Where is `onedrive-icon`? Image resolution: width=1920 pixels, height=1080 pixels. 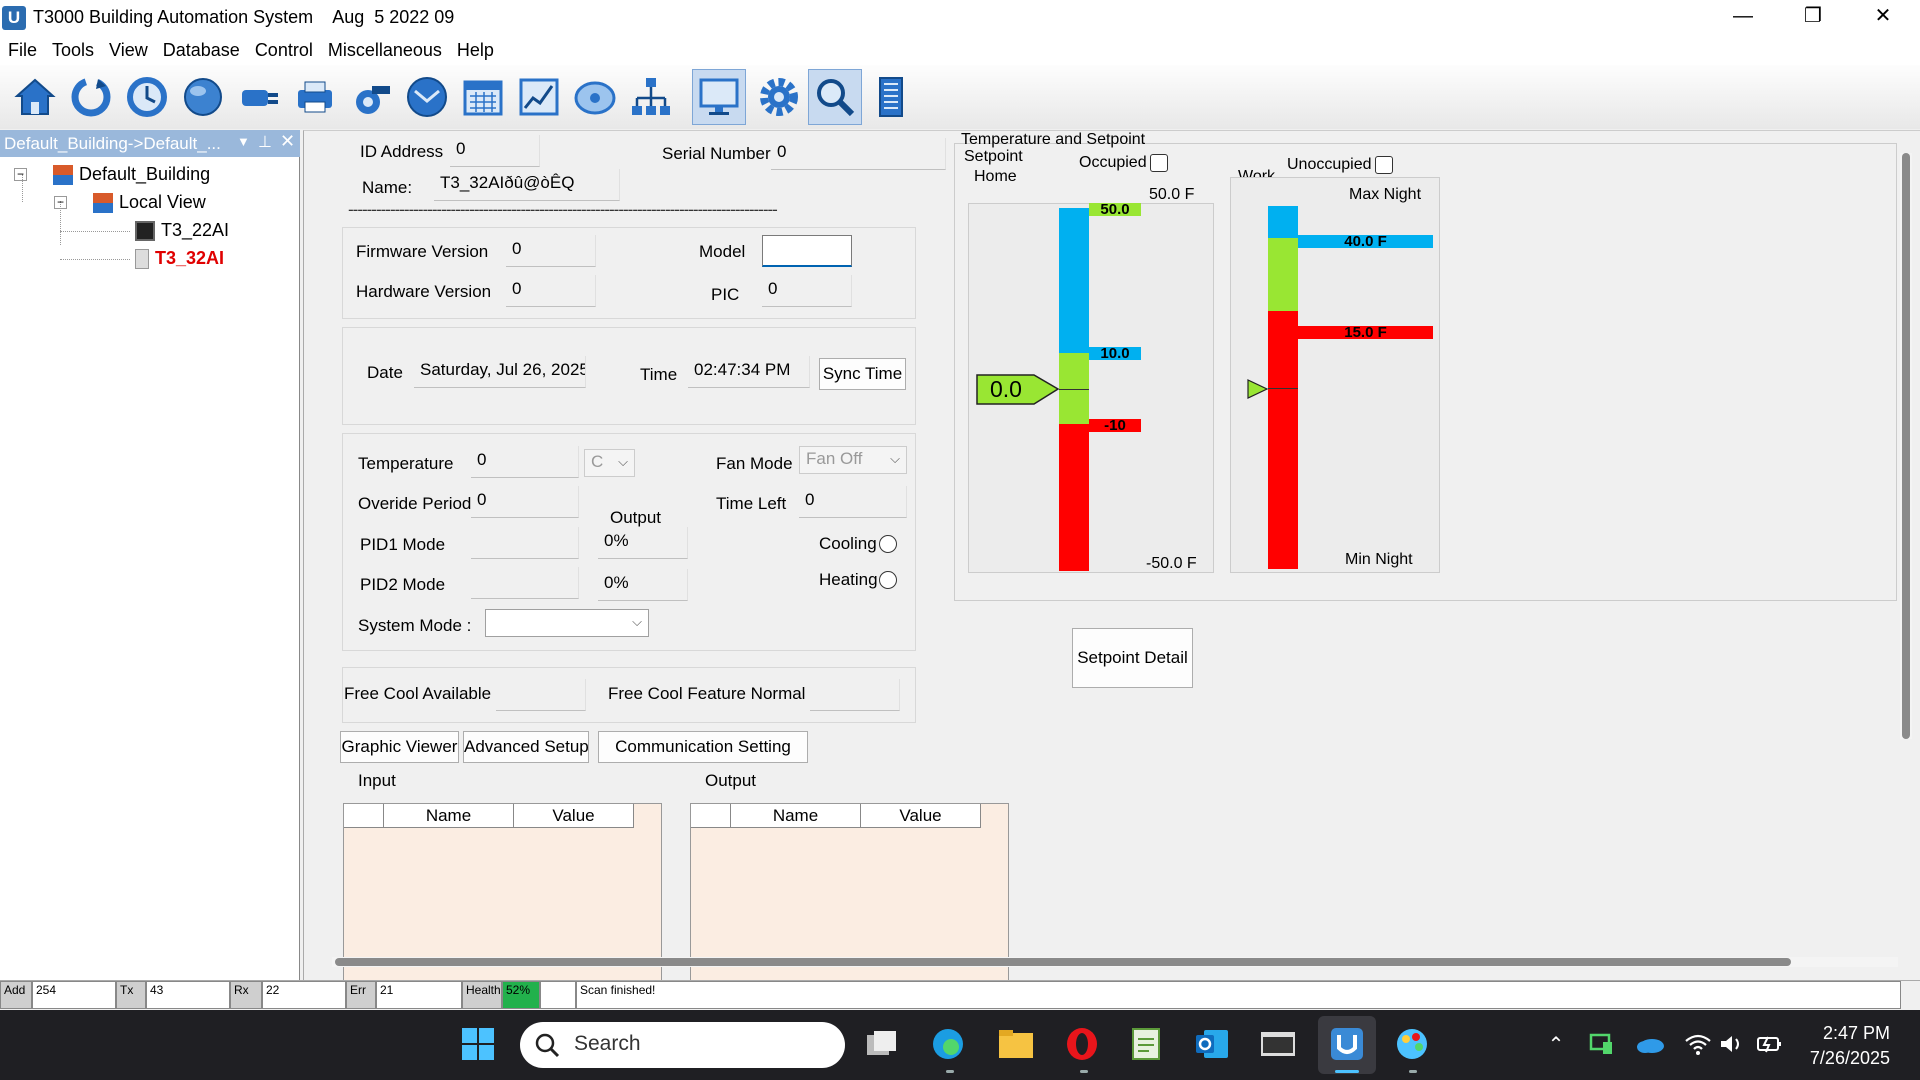
onedrive-icon is located at coordinates (1650, 1044).